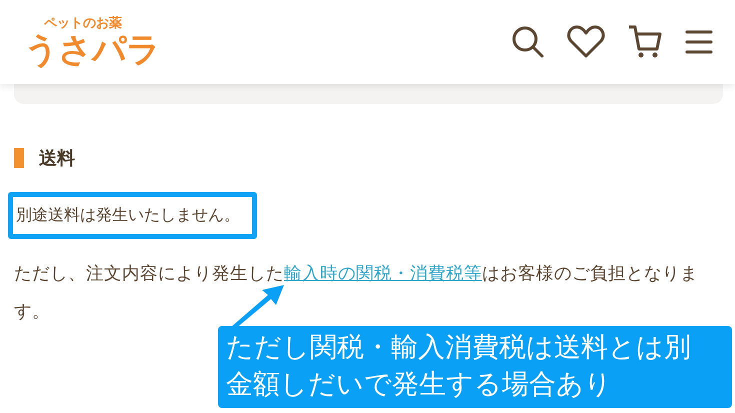 This screenshot has height=413, width=735. Describe the element at coordinates (57, 158) in the screenshot. I see `section-title: 送料` at that location.